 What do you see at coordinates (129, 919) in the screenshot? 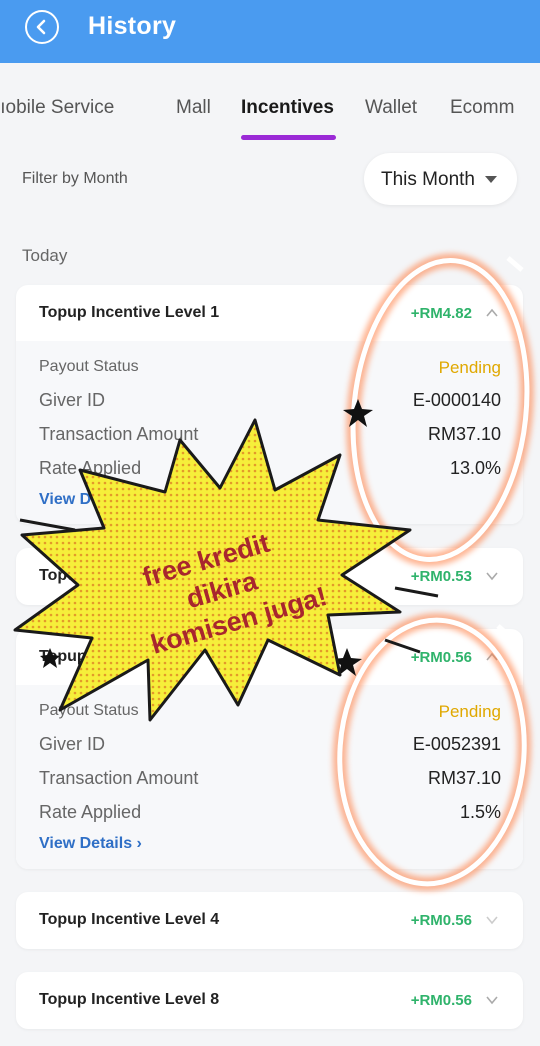
I see `card-title: Topup Incentive Level 4` at bounding box center [129, 919].